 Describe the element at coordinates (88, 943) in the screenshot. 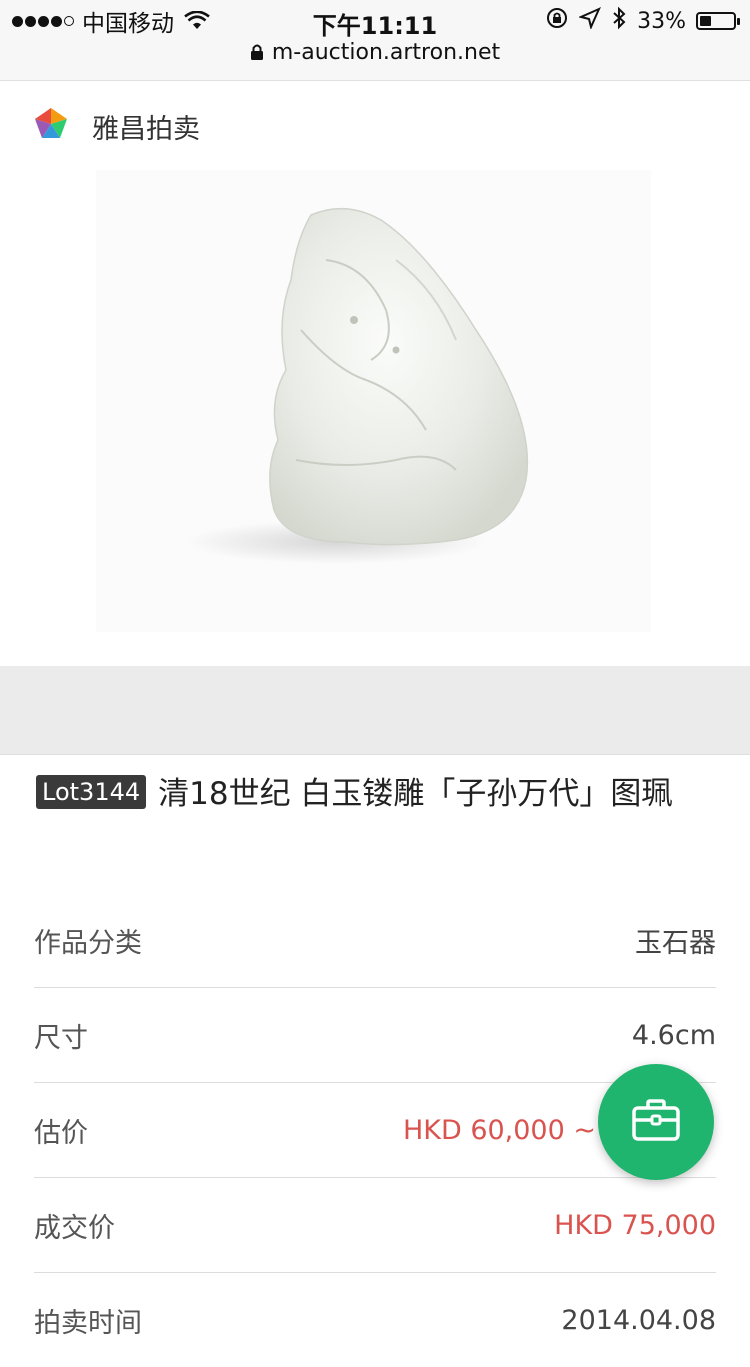

I see `detail-label: 作品分类` at that location.